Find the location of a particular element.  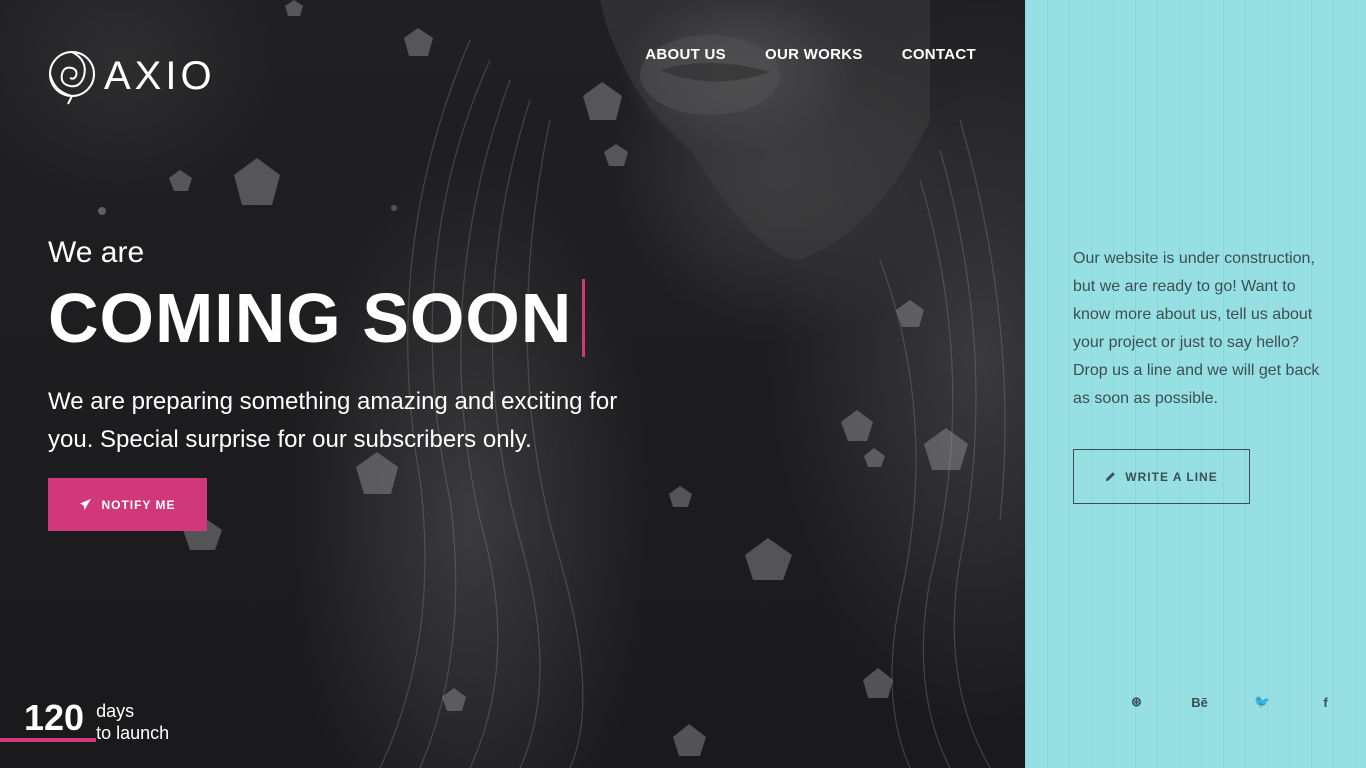

facebook-icon: f is located at coordinates (1325, 702).